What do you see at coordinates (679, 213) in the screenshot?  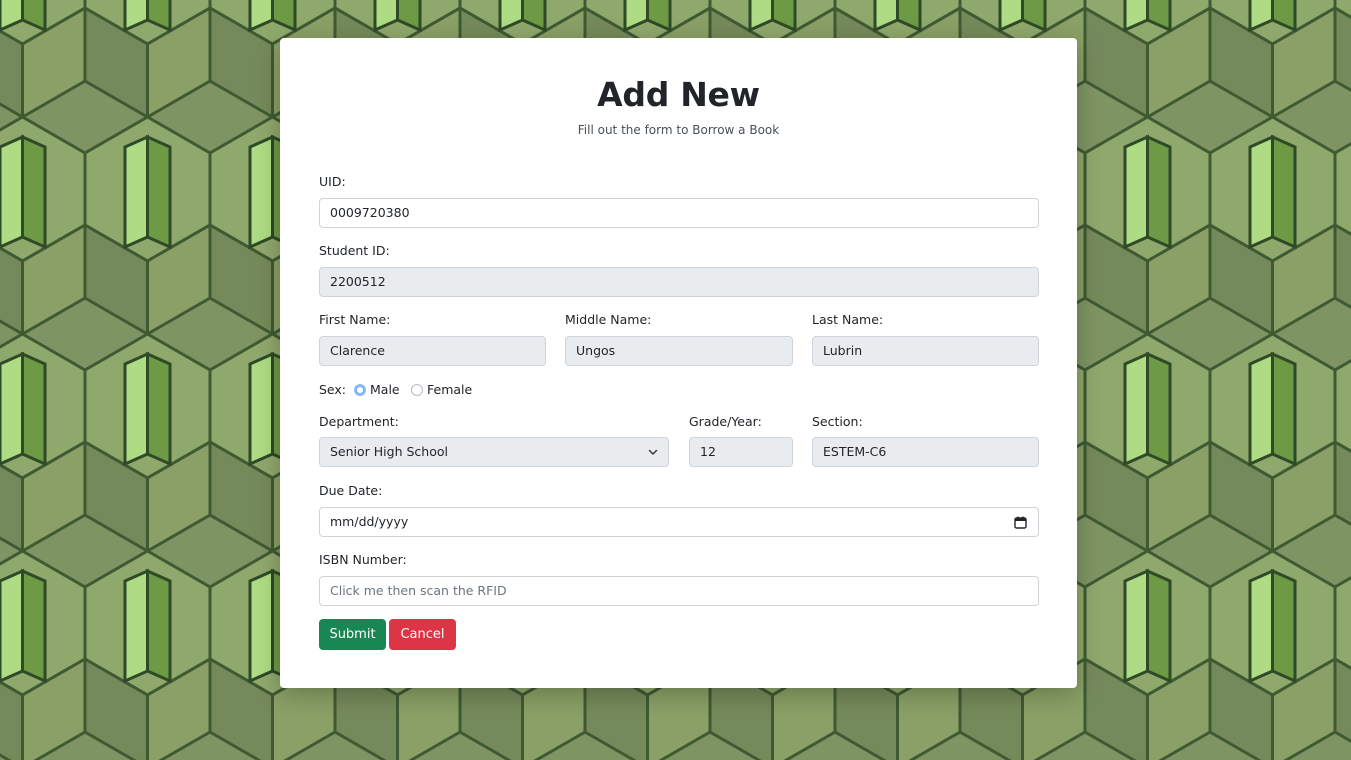 I see `uid-input: 0009720380` at bounding box center [679, 213].